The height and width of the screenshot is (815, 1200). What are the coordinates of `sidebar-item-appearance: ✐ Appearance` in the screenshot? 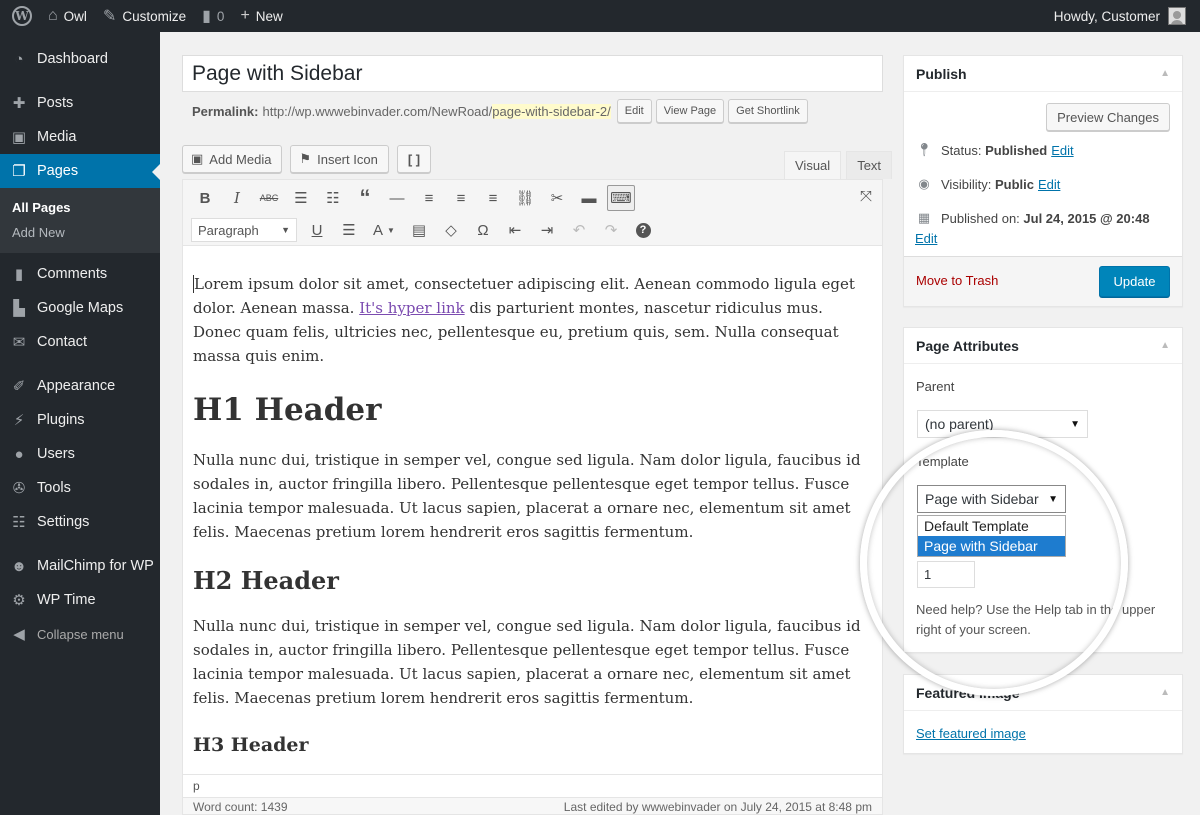 It's located at (80, 386).